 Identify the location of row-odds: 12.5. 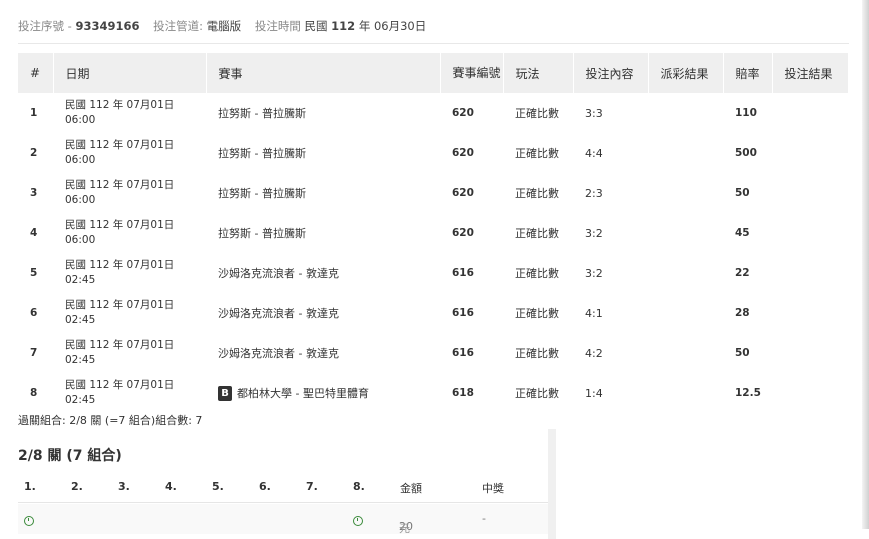
(748, 393).